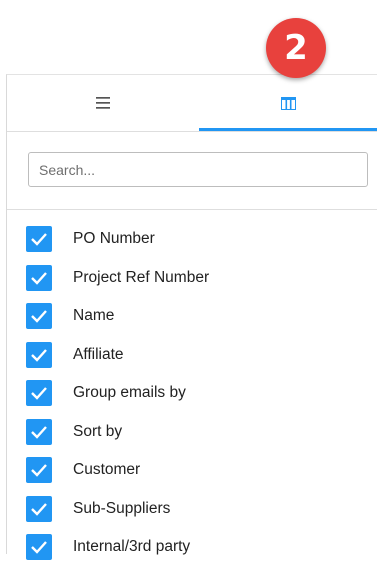  What do you see at coordinates (192, 432) in the screenshot?
I see `column-item: Sort by` at bounding box center [192, 432].